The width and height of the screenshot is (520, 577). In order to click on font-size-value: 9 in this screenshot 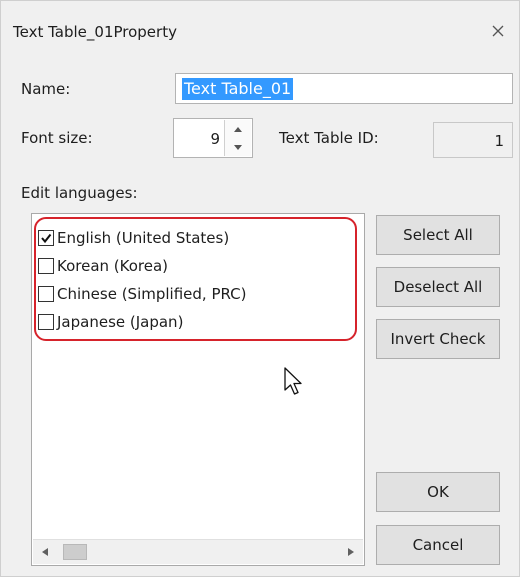, I will do `click(215, 139)`.